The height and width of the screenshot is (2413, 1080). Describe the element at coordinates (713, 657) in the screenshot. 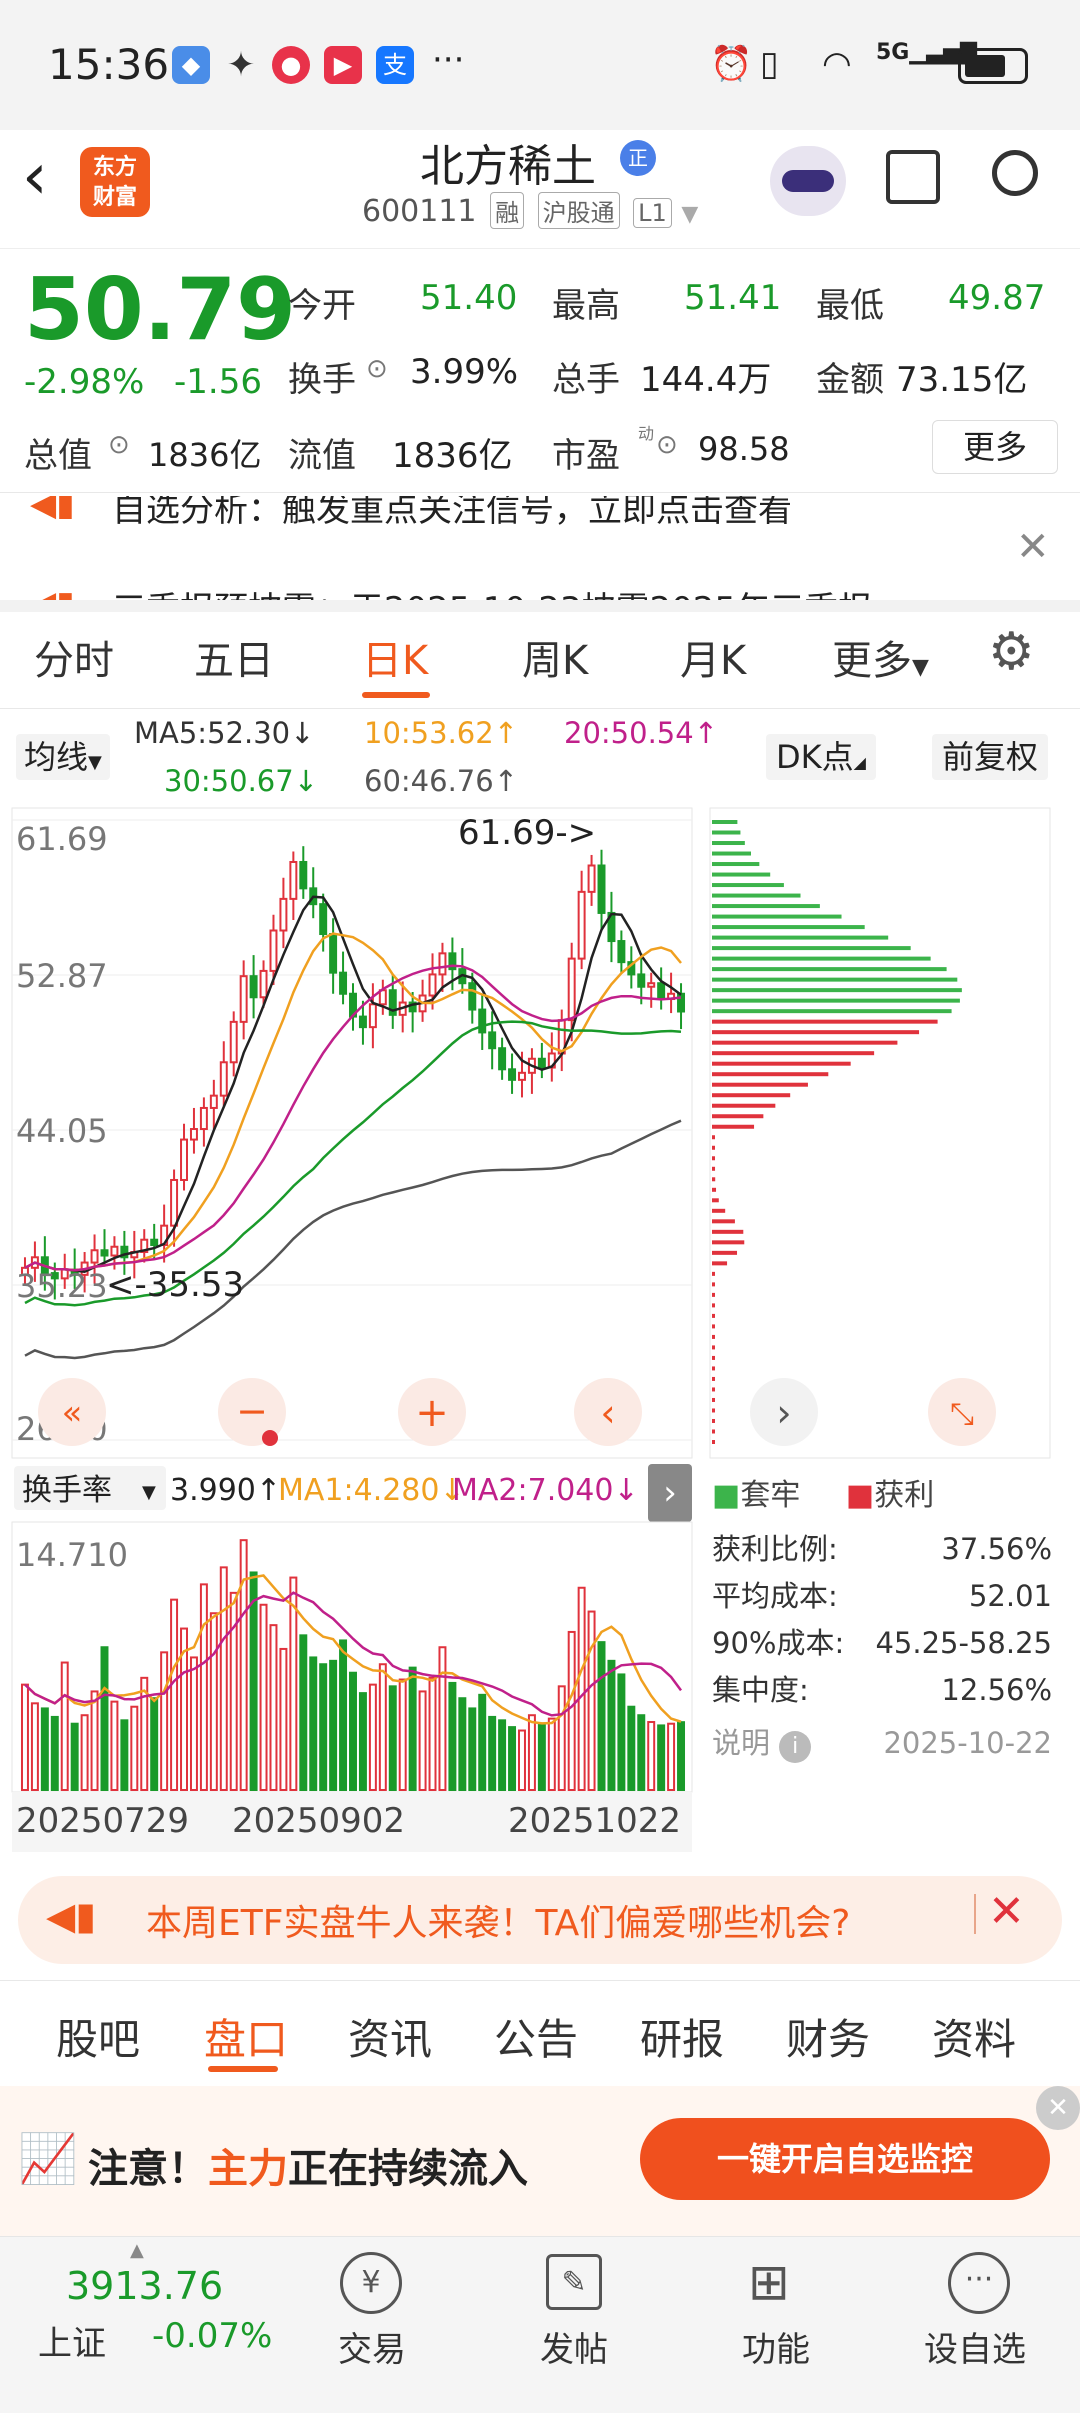

I see `tab-monthly-k: 月K` at that location.